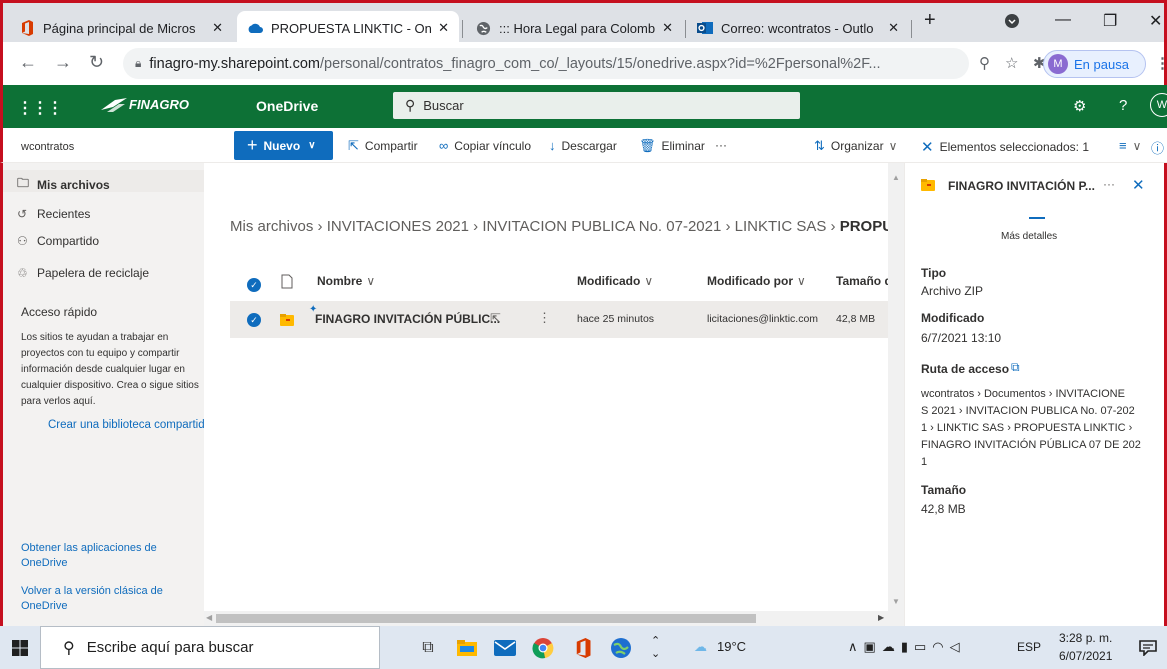 The width and height of the screenshot is (1167, 669). Describe the element at coordinates (923, 646) in the screenshot. I see `battery-icon: ▭` at that location.